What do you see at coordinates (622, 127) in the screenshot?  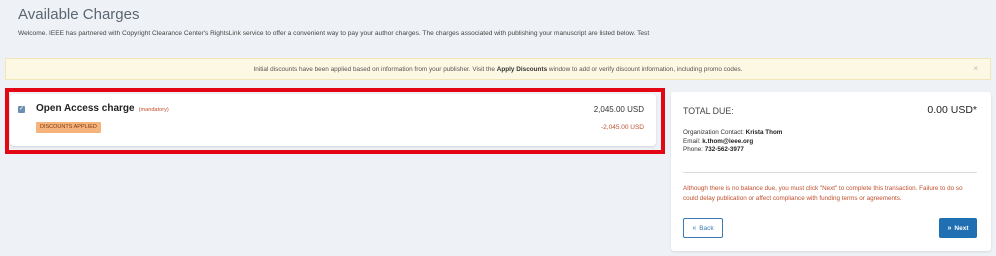 I see `charge-discount: -2,045.00 USD` at bounding box center [622, 127].